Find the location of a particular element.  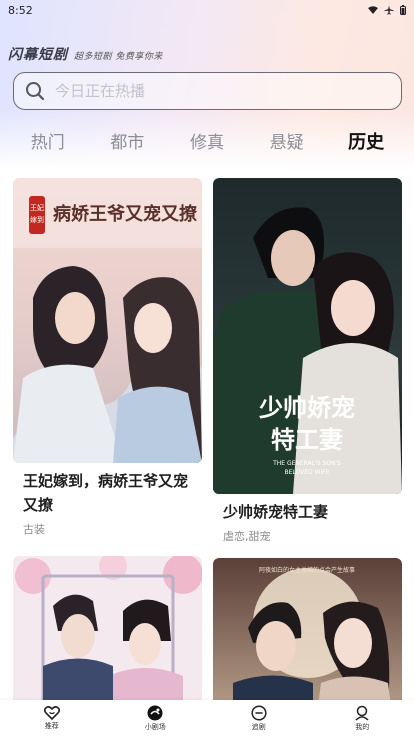

drama-poster is located at coordinates (107, 631).